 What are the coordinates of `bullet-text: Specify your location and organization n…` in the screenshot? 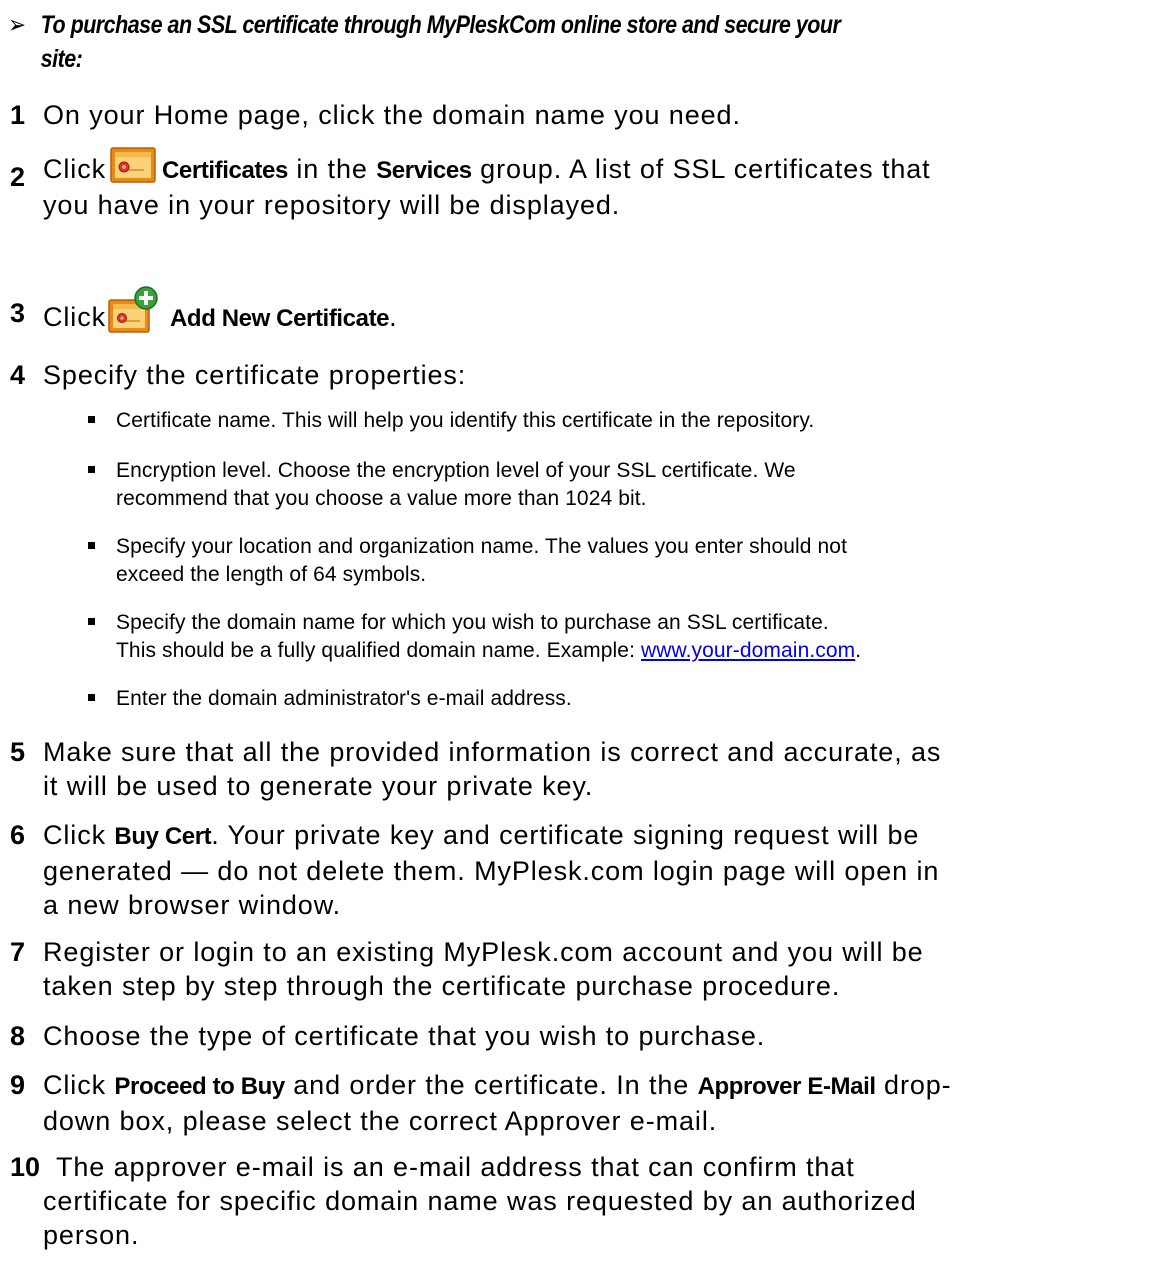 It's located at (608, 561).